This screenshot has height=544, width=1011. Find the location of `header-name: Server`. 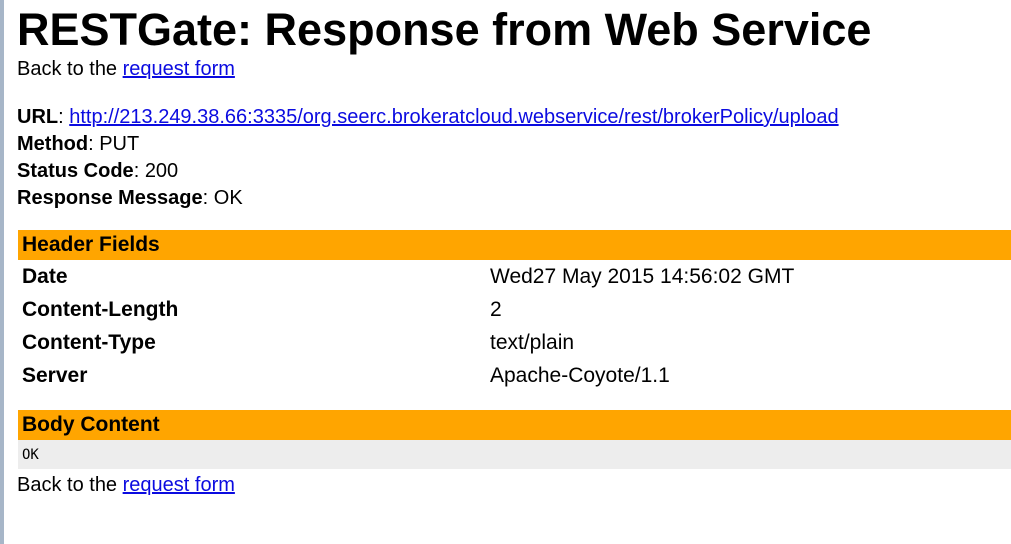

header-name: Server is located at coordinates (55, 375).